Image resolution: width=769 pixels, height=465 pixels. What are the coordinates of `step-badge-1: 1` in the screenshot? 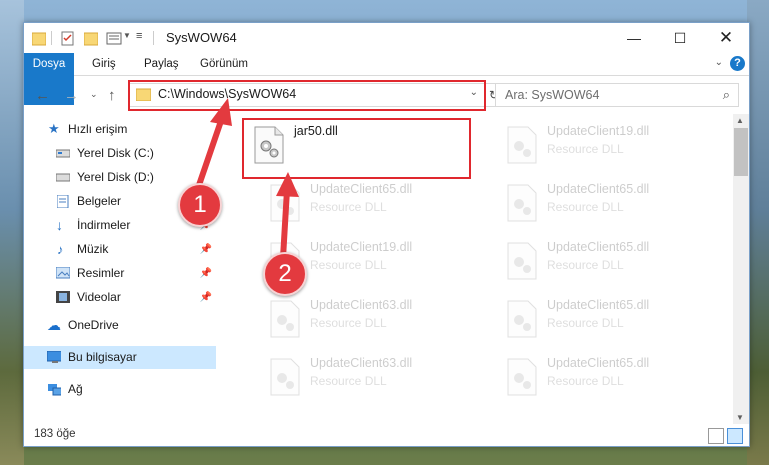 It's located at (200, 205).